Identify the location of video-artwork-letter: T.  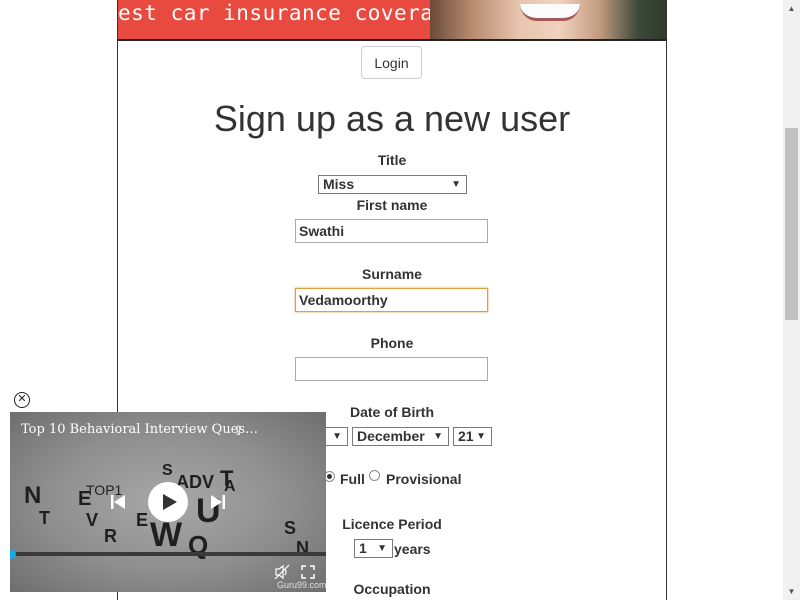
(44, 518).